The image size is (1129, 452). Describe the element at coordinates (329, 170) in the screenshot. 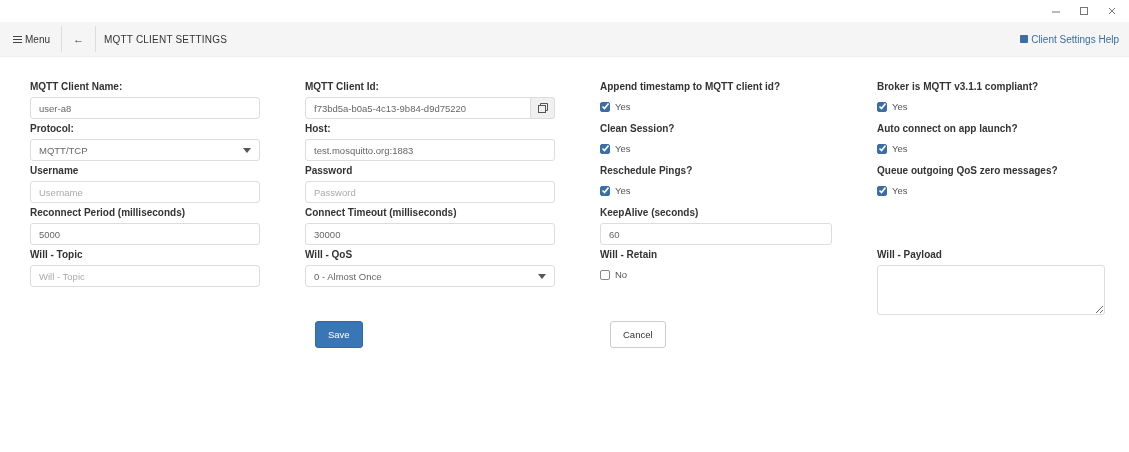

I see `field-label: Password` at that location.